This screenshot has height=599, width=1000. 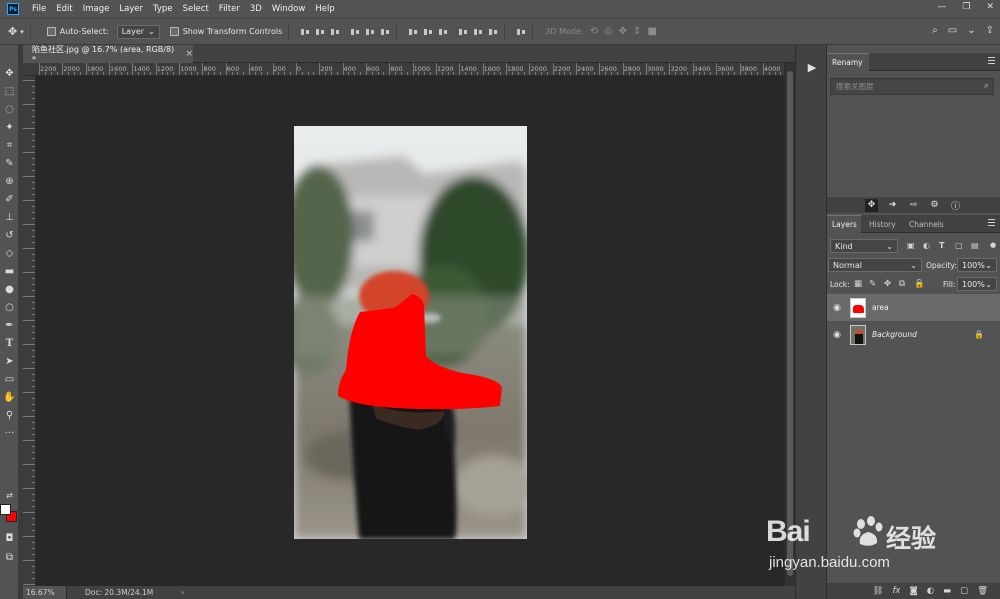 I want to click on info-icon: ⓘ, so click(x=955, y=205).